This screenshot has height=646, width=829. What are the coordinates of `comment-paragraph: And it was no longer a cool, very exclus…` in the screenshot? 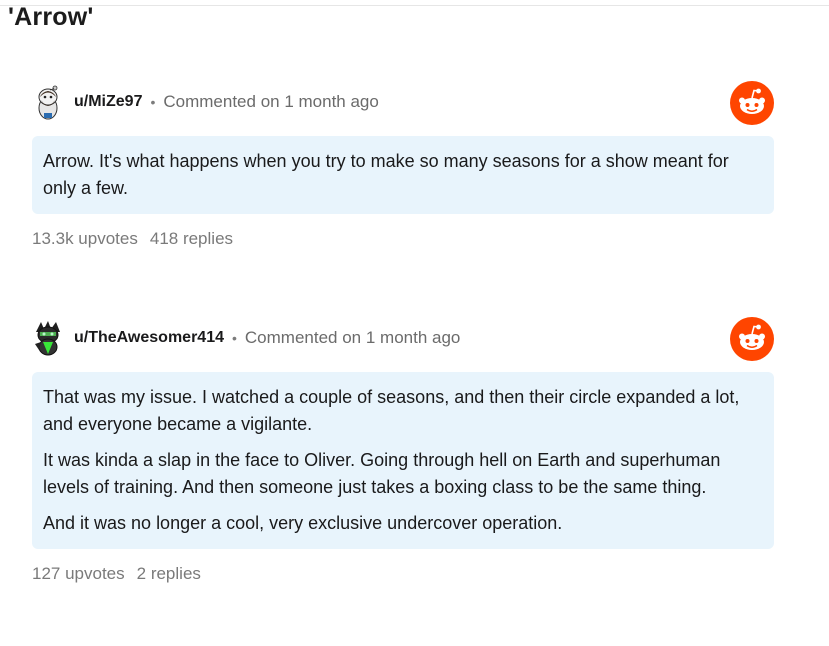 It's located at (303, 523).